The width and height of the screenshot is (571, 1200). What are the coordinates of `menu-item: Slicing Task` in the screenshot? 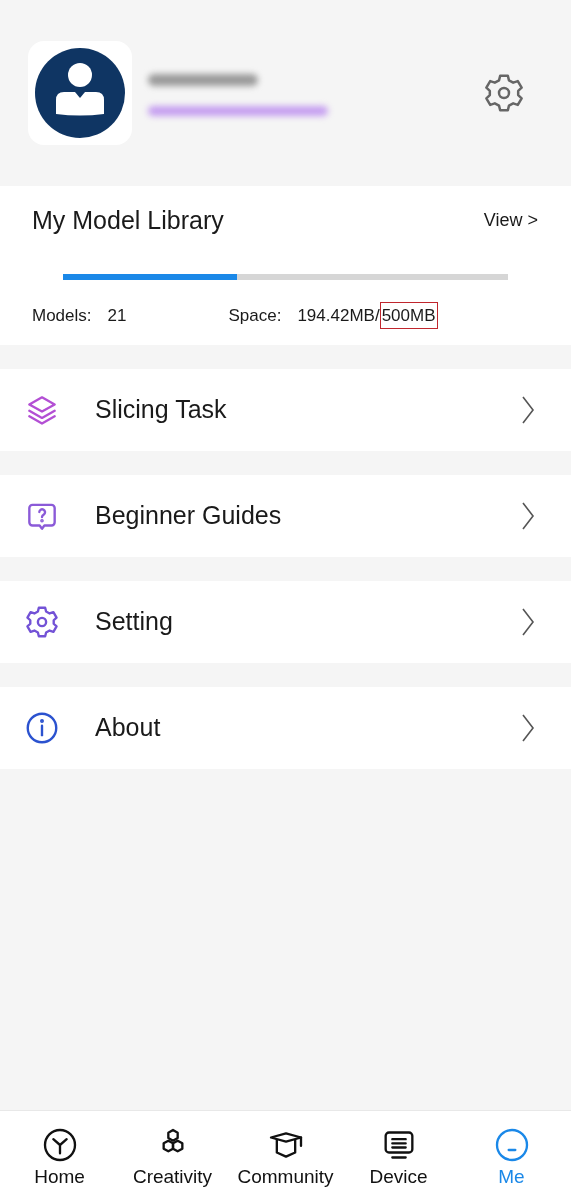 It's located at (285, 410).